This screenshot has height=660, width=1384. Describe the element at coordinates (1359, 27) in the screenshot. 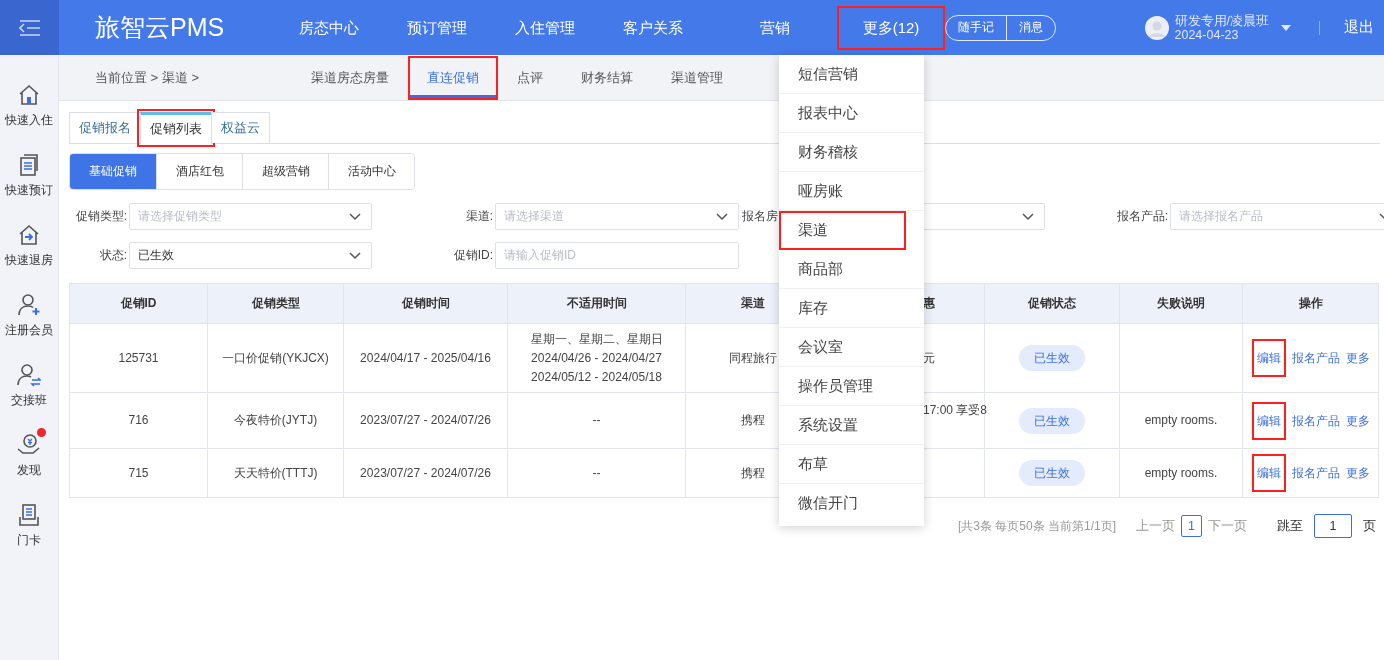

I see `logout-link: 退出` at that location.